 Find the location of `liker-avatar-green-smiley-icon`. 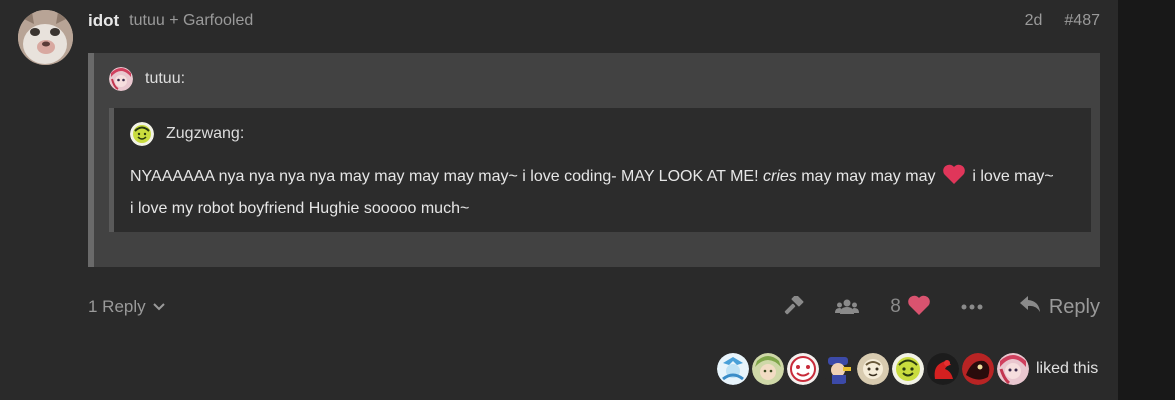

liker-avatar-green-smiley-icon is located at coordinates (908, 369).